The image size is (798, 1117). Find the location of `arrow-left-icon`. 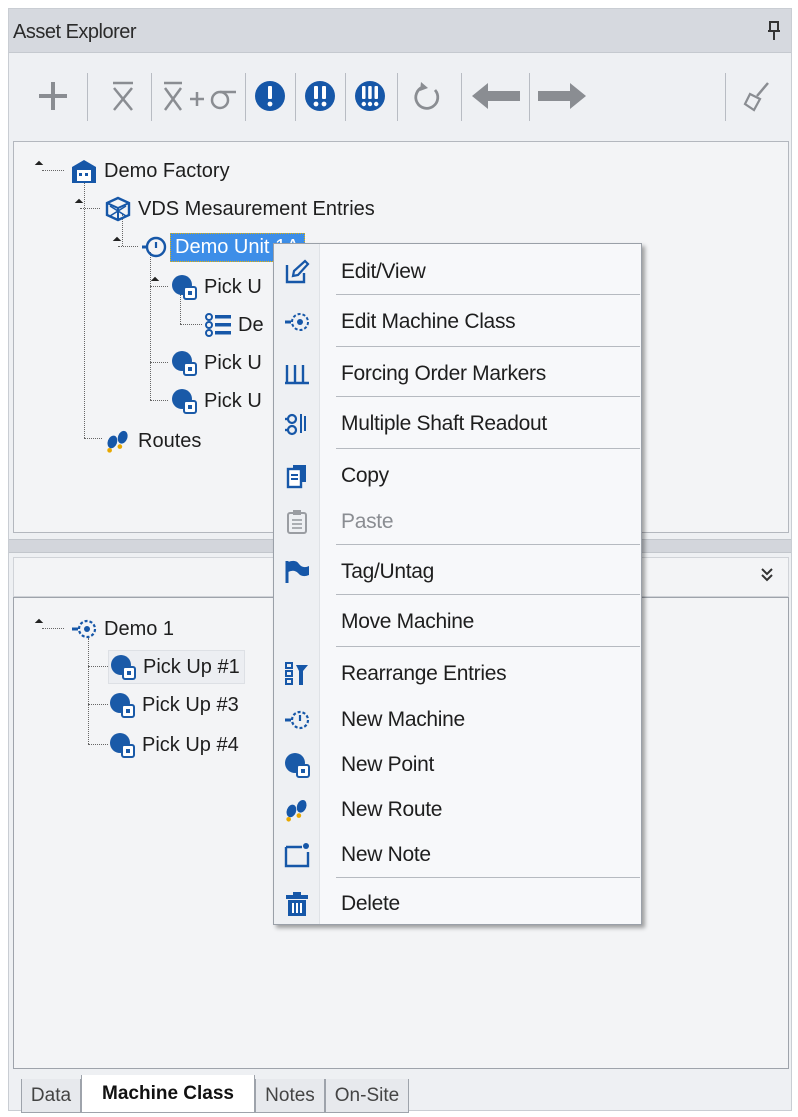

arrow-left-icon is located at coordinates (496, 96).